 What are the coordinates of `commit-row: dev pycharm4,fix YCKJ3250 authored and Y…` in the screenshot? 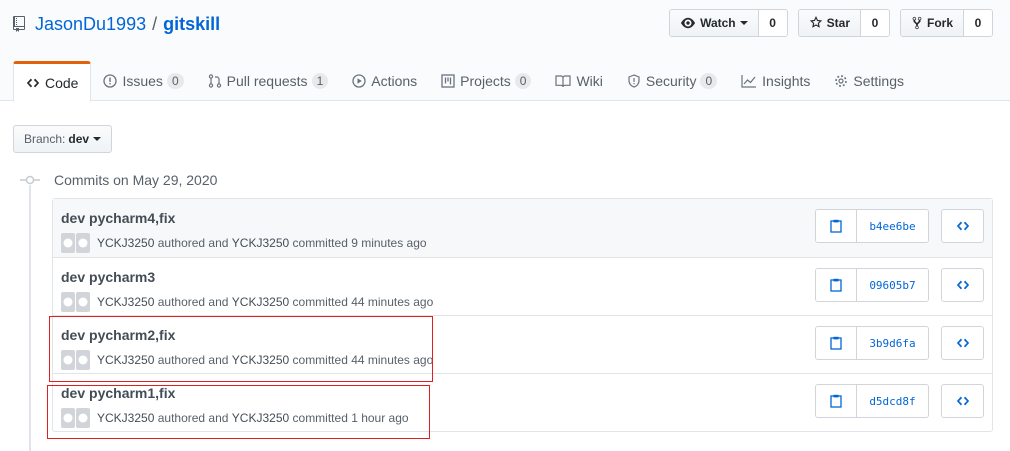 It's located at (522, 228).